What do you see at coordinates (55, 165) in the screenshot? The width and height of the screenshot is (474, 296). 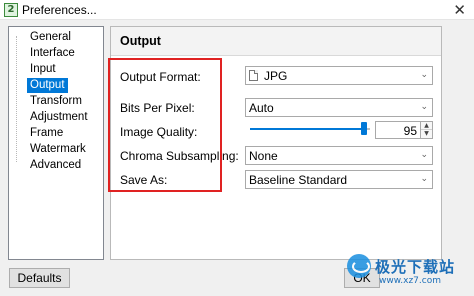 I see `nav-item-advanced: Advanced` at bounding box center [55, 165].